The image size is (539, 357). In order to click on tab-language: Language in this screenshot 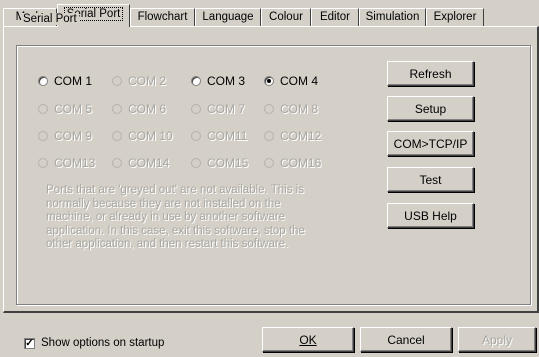, I will do `click(228, 17)`.